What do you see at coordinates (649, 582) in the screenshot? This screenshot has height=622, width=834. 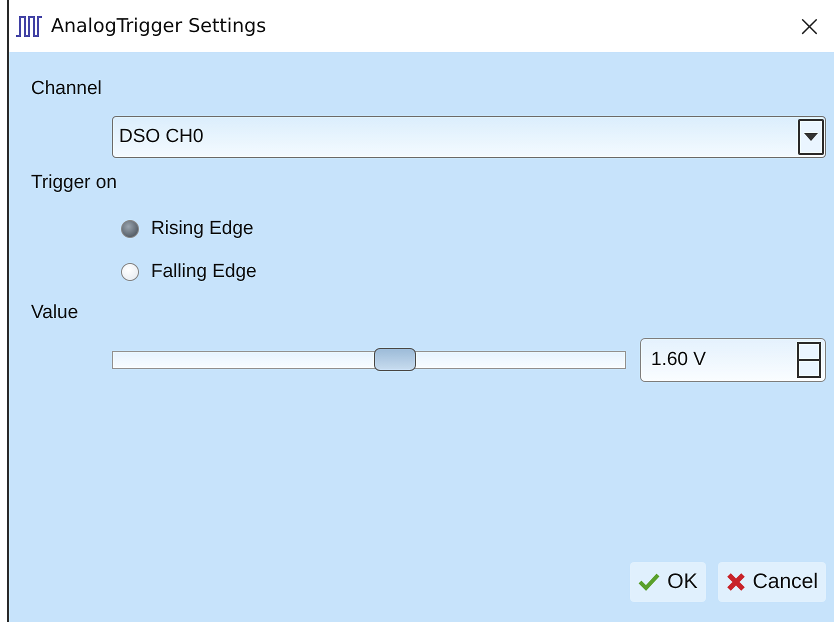 I see `check-icon` at bounding box center [649, 582].